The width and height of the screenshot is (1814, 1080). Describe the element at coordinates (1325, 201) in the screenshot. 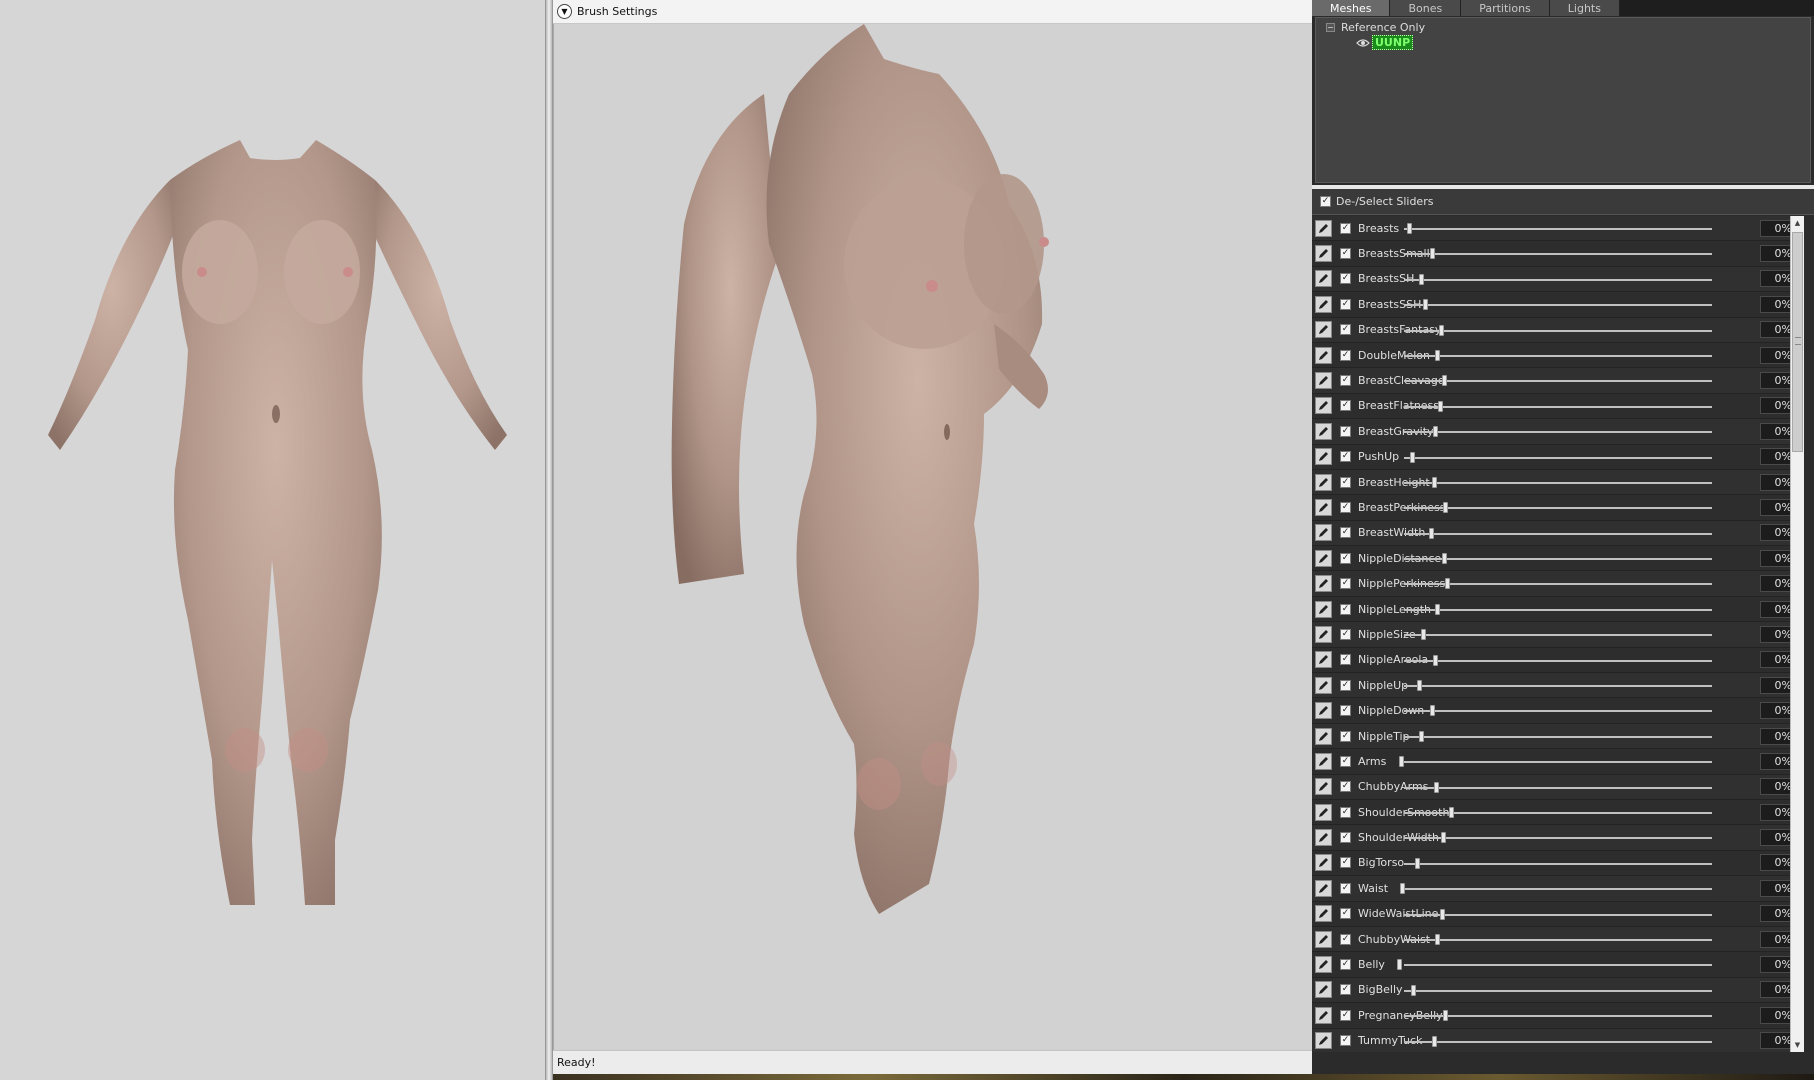

I see `select-all-sliders-checkbox: ✓` at that location.